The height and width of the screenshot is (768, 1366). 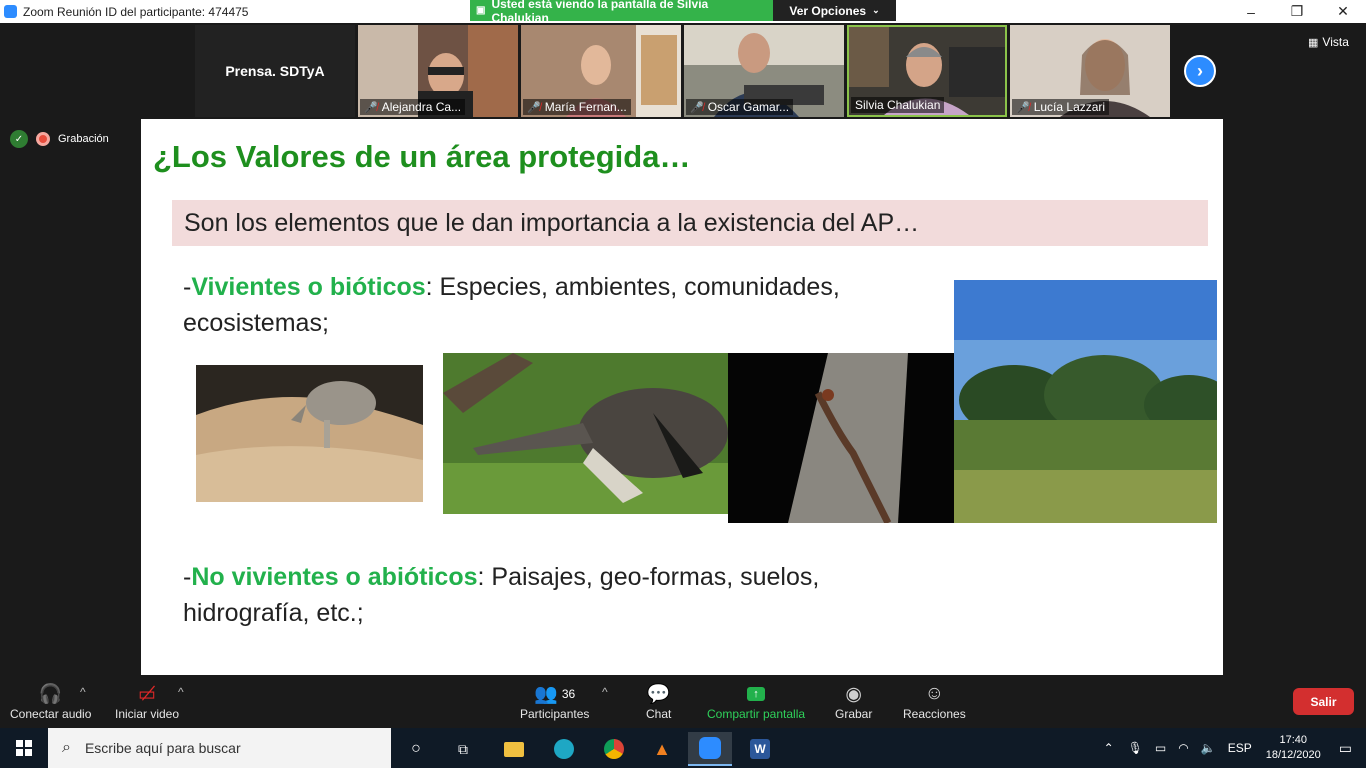 I want to click on window-title: Zoom Reunión ID del participante: 474475, so click(x=136, y=11).